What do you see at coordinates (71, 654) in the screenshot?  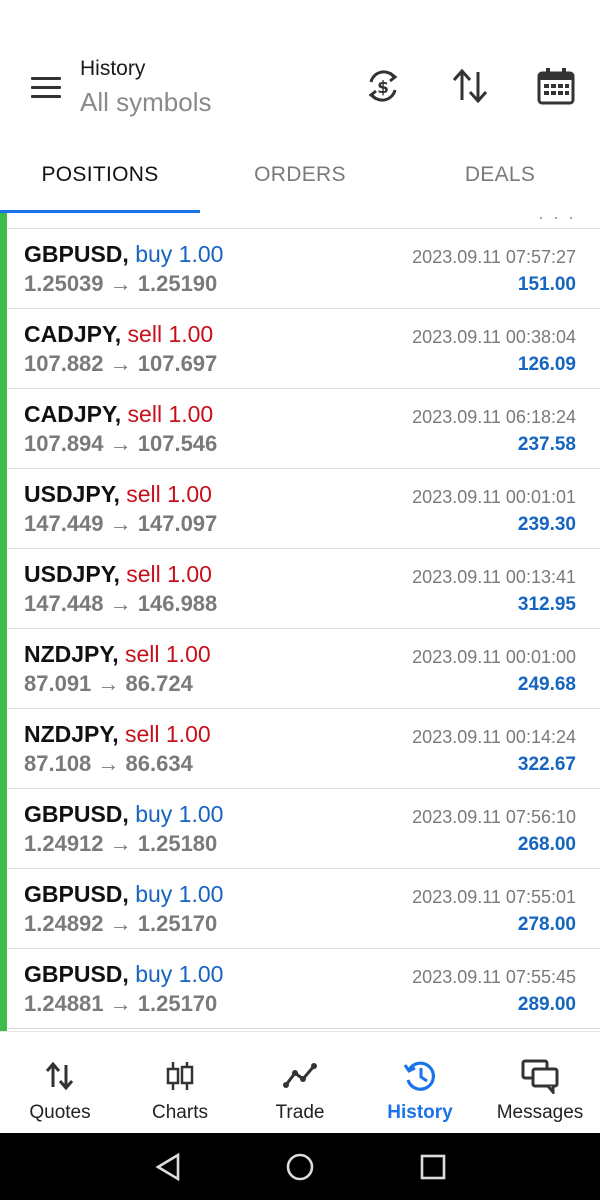 I see `position-symbol: NZDJPY,` at bounding box center [71, 654].